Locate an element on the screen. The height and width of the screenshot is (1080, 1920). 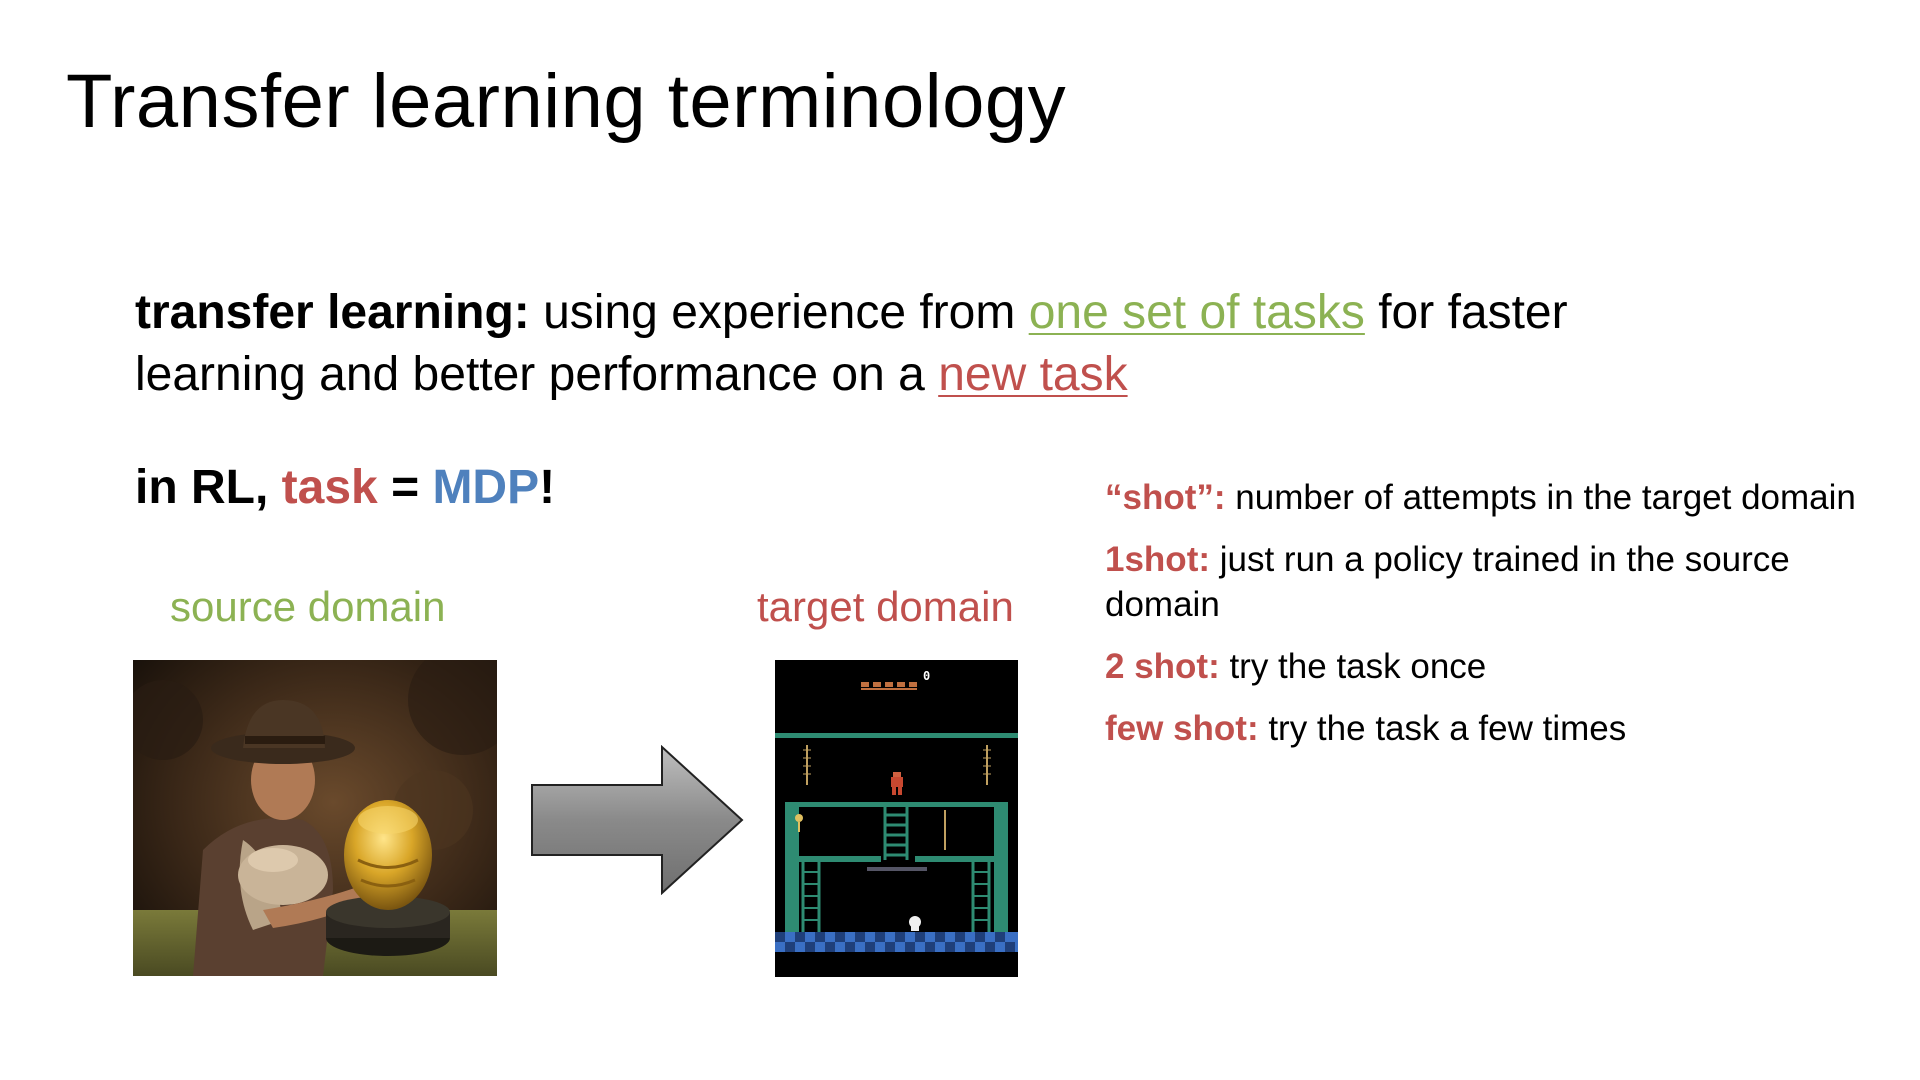
rl-task-mdp-line: in RL, task = MDP! is located at coordinates (345, 487).